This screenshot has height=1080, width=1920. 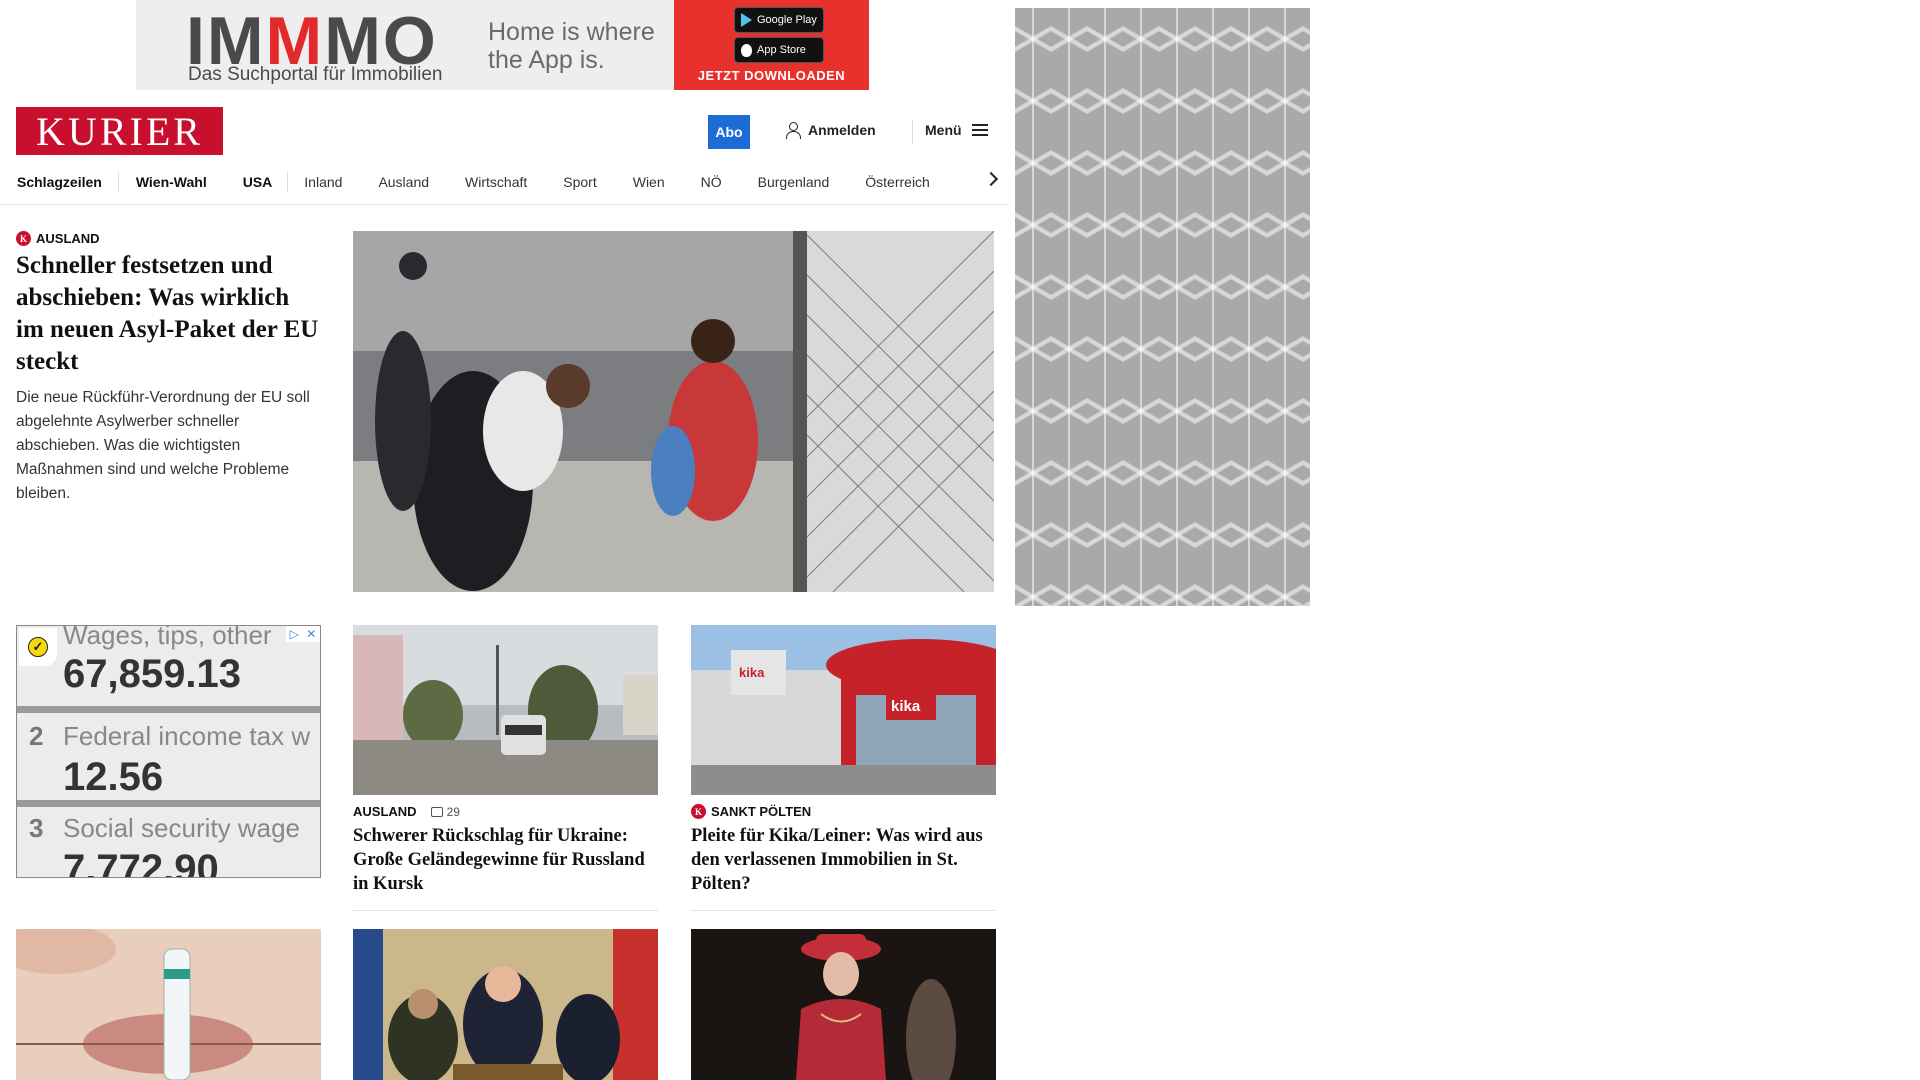 I want to click on ad-slogan: Home is where the App is., so click(x=571, y=46).